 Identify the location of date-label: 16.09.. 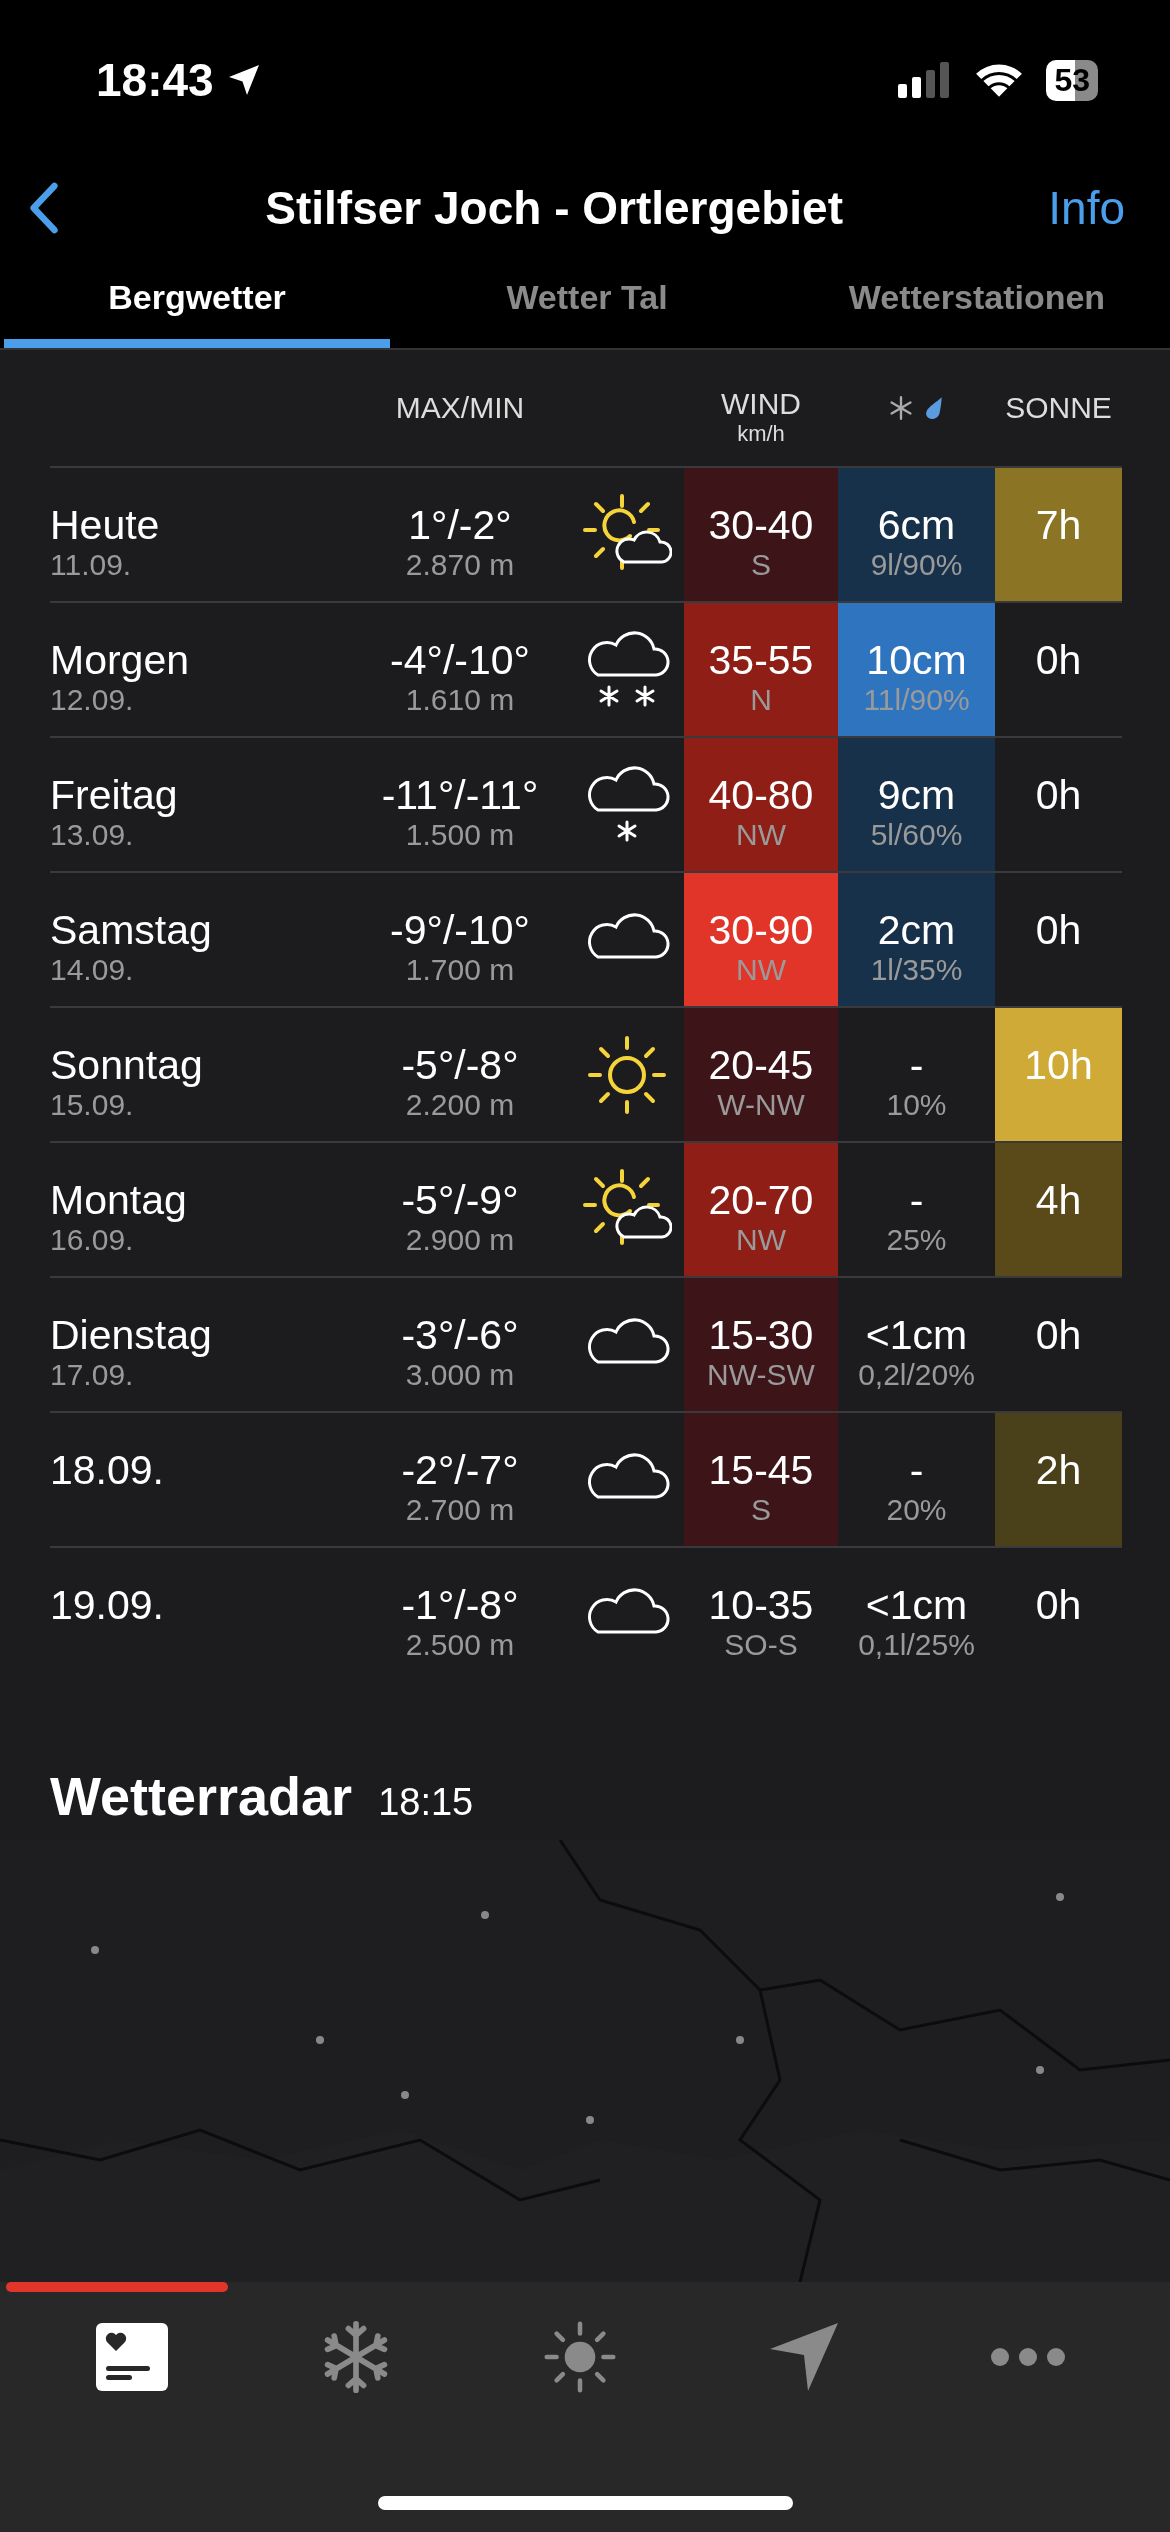
(92, 1240).